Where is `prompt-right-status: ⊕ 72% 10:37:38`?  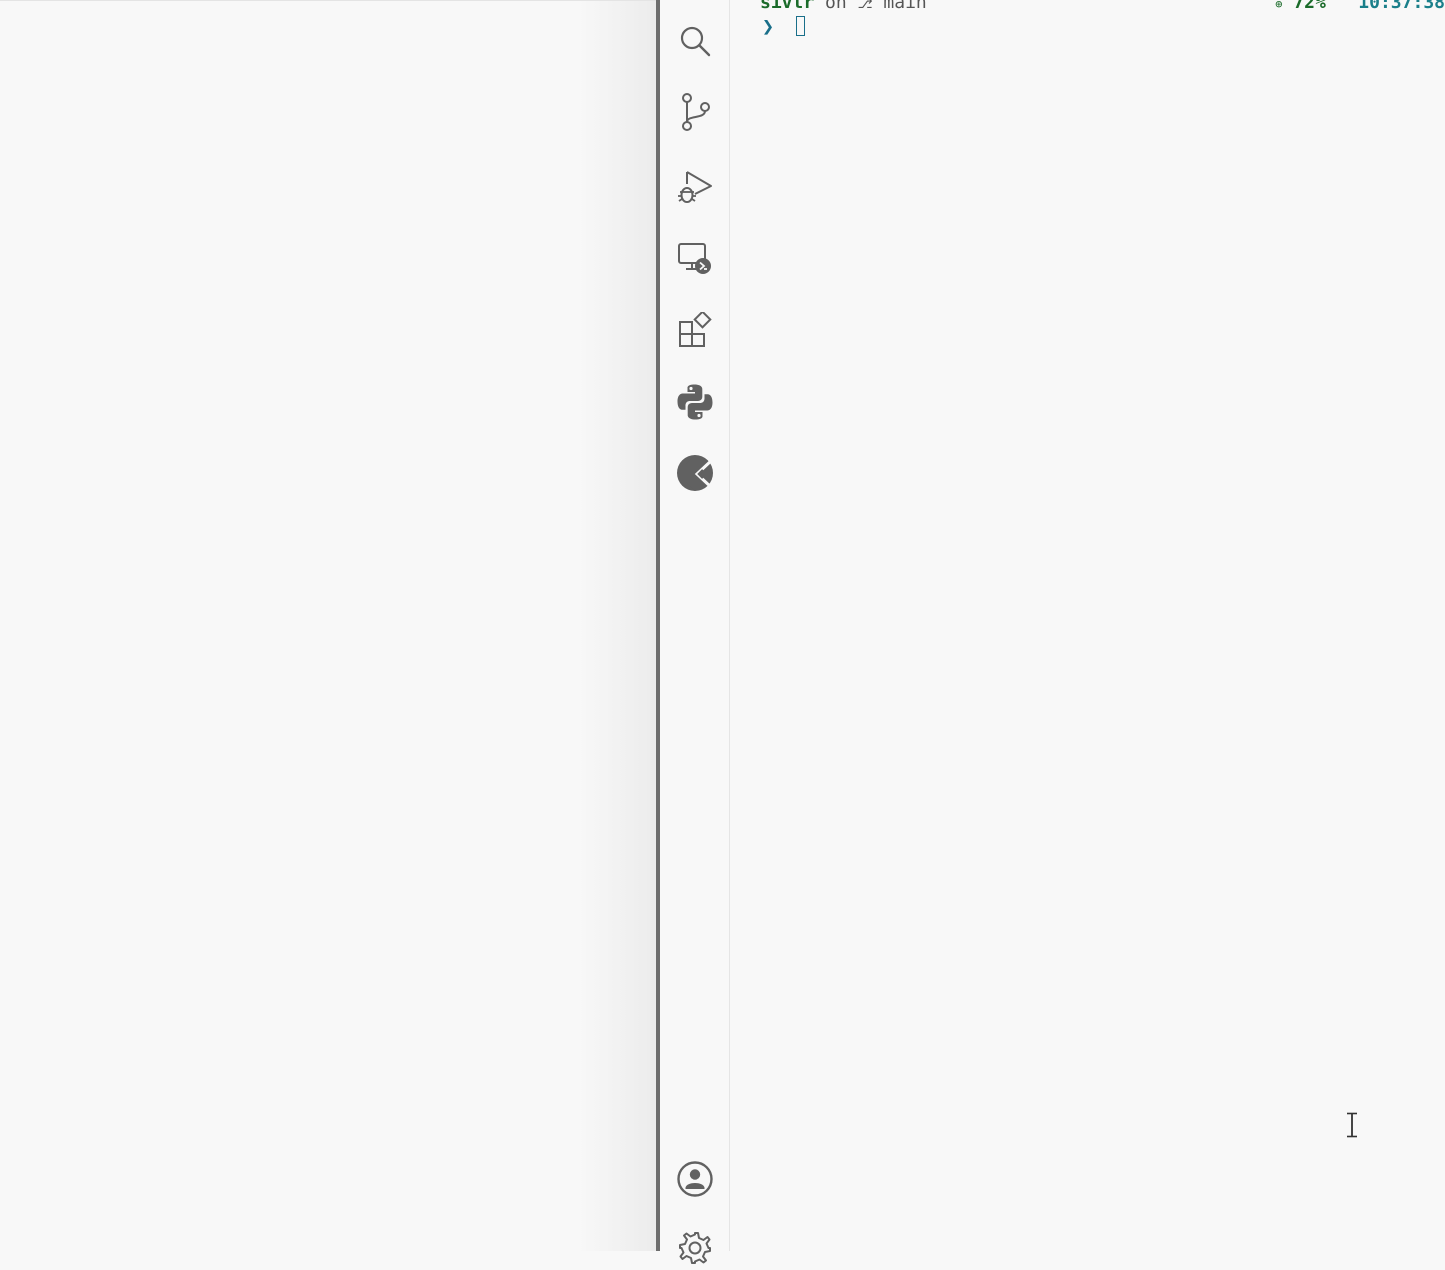 prompt-right-status: ⊕ 72% 10:37:38 is located at coordinates (1360, 7).